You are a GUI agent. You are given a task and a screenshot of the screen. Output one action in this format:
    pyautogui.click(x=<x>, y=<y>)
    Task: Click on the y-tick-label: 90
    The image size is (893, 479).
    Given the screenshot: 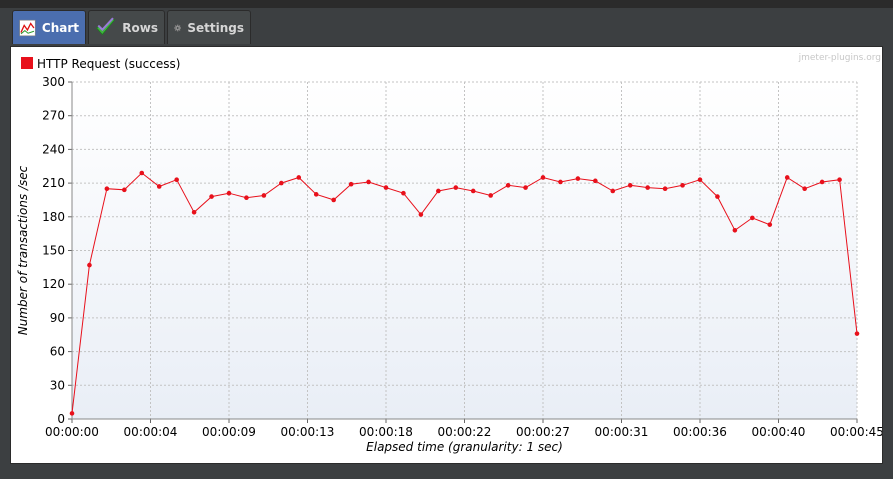 What is the action you would take?
    pyautogui.click(x=57, y=318)
    